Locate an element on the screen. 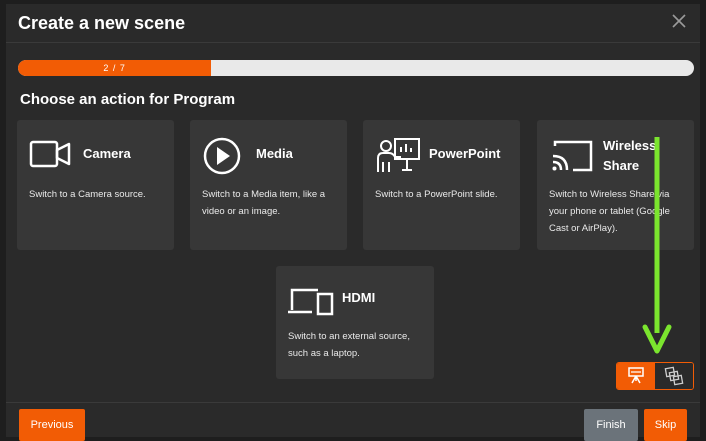 This screenshot has width=706, height=441. view-toggle is located at coordinates (655, 376).